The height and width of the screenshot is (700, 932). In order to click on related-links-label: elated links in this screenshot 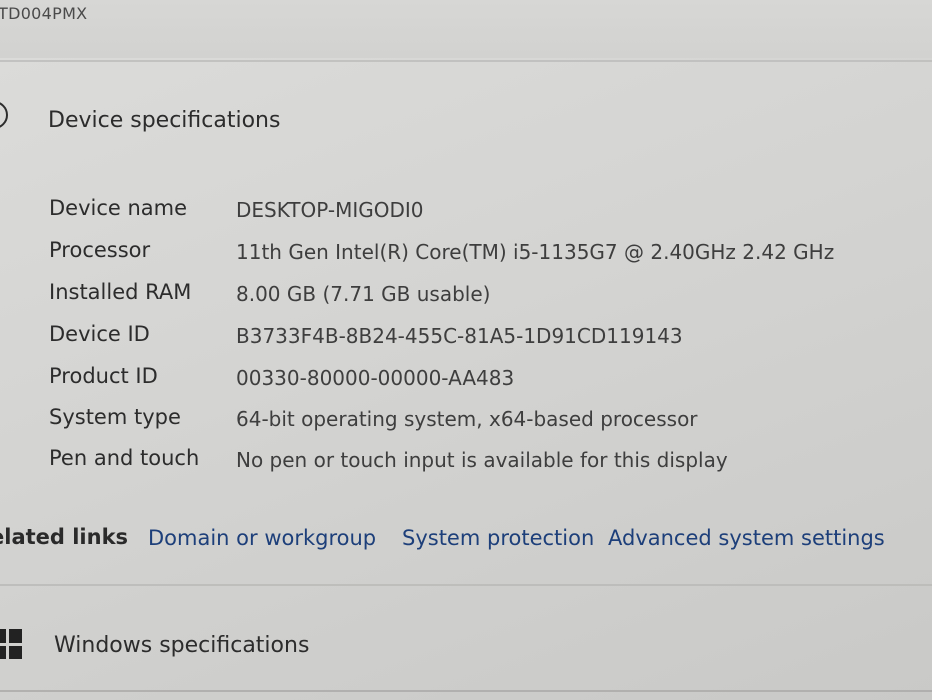, I will do `click(64, 537)`.